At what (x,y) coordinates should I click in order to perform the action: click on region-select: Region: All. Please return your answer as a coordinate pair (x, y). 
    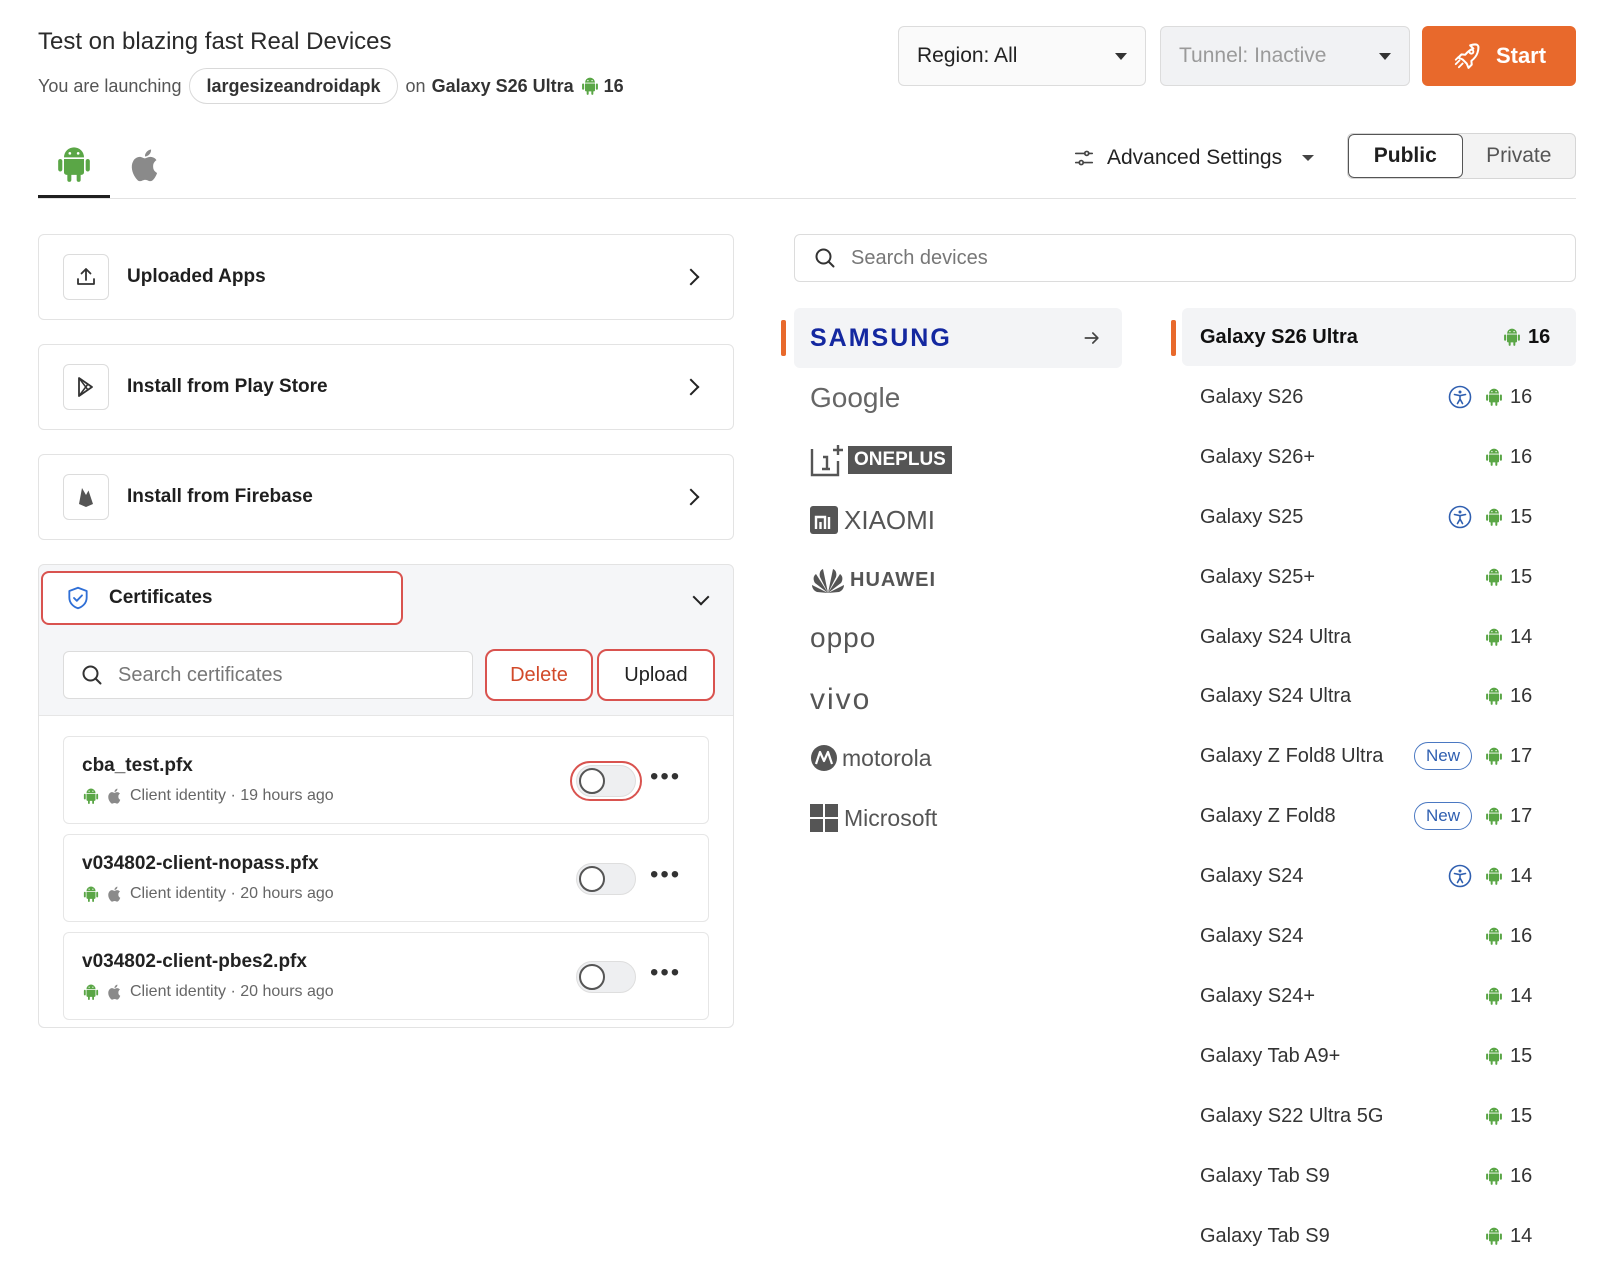
    Looking at the image, I should click on (1022, 56).